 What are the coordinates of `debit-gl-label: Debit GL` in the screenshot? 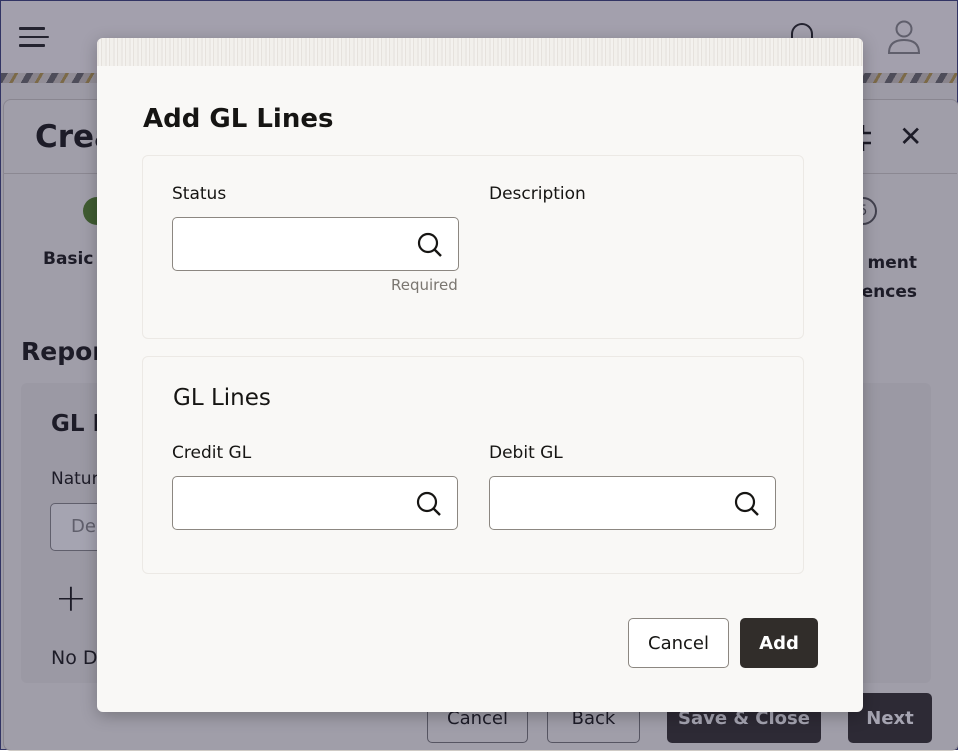 It's located at (526, 453).